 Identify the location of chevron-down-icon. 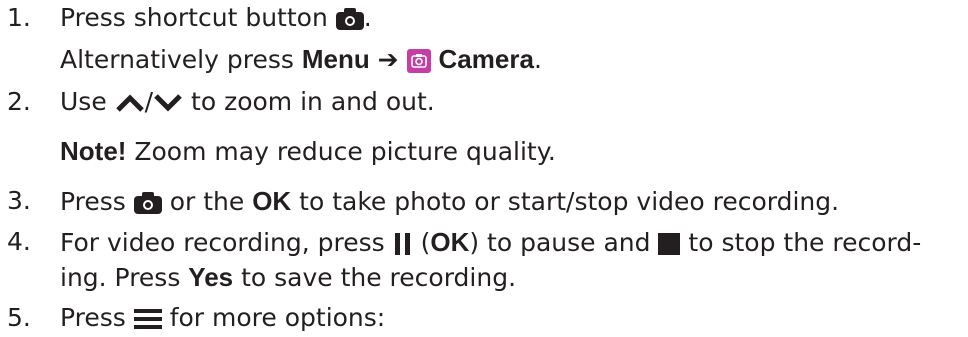
(168, 103).